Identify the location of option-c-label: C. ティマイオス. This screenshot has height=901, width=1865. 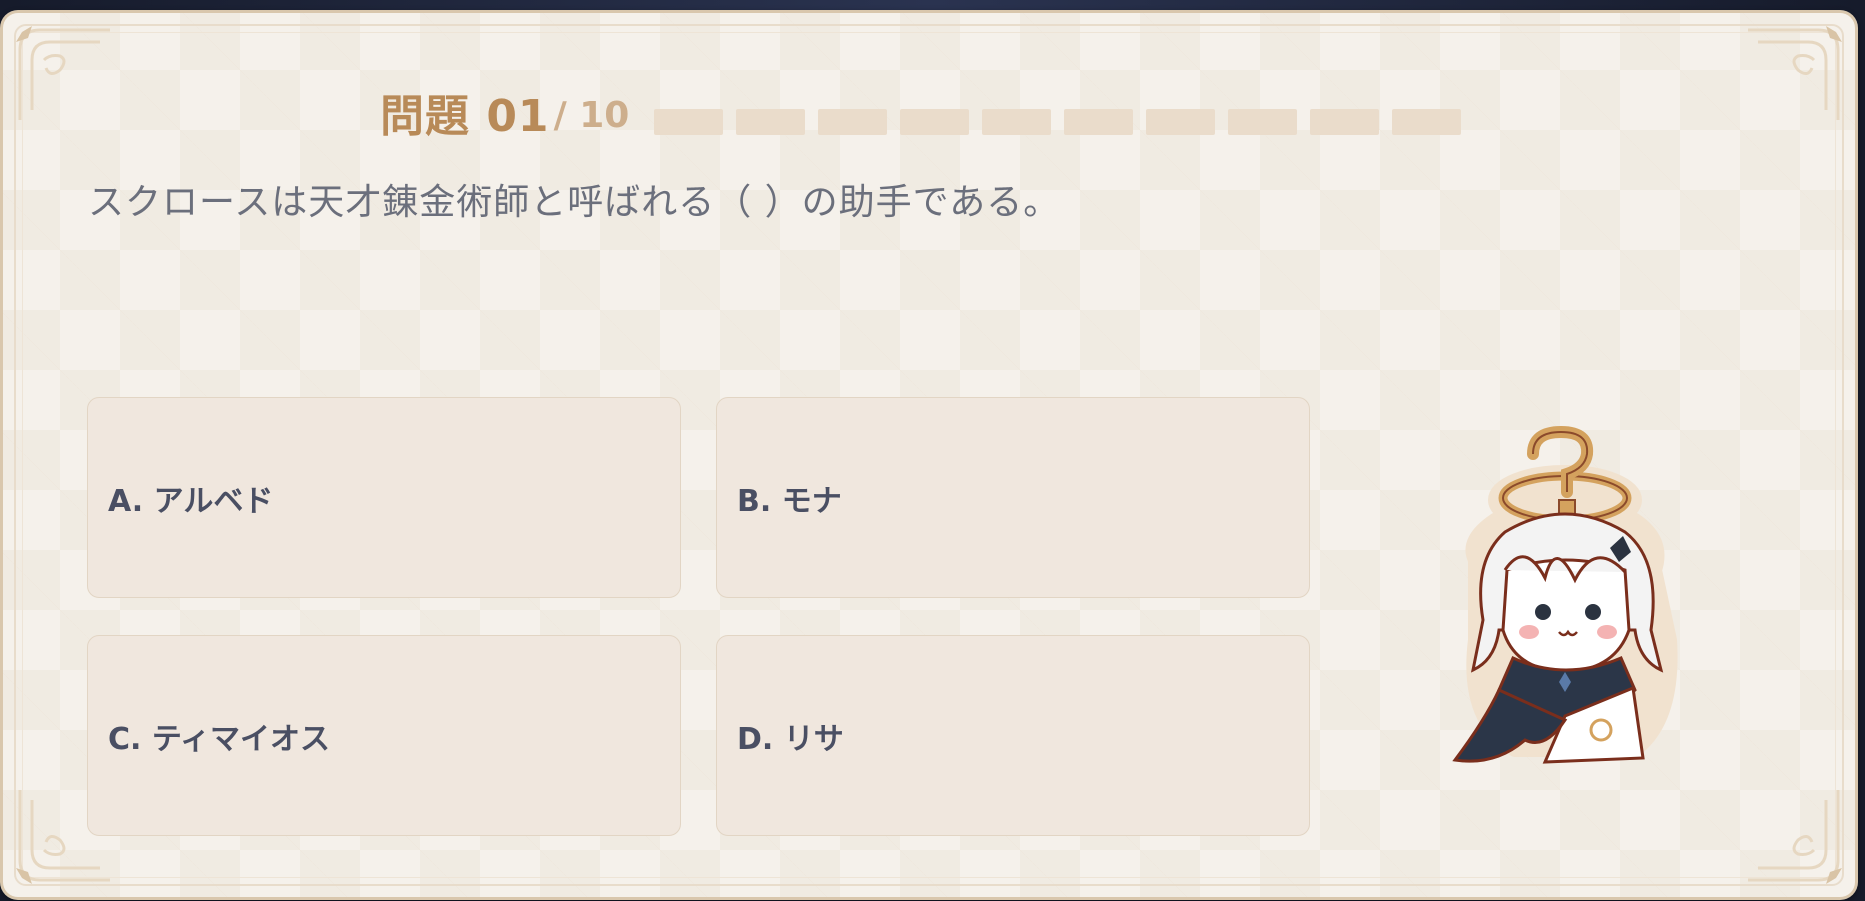
(219, 739).